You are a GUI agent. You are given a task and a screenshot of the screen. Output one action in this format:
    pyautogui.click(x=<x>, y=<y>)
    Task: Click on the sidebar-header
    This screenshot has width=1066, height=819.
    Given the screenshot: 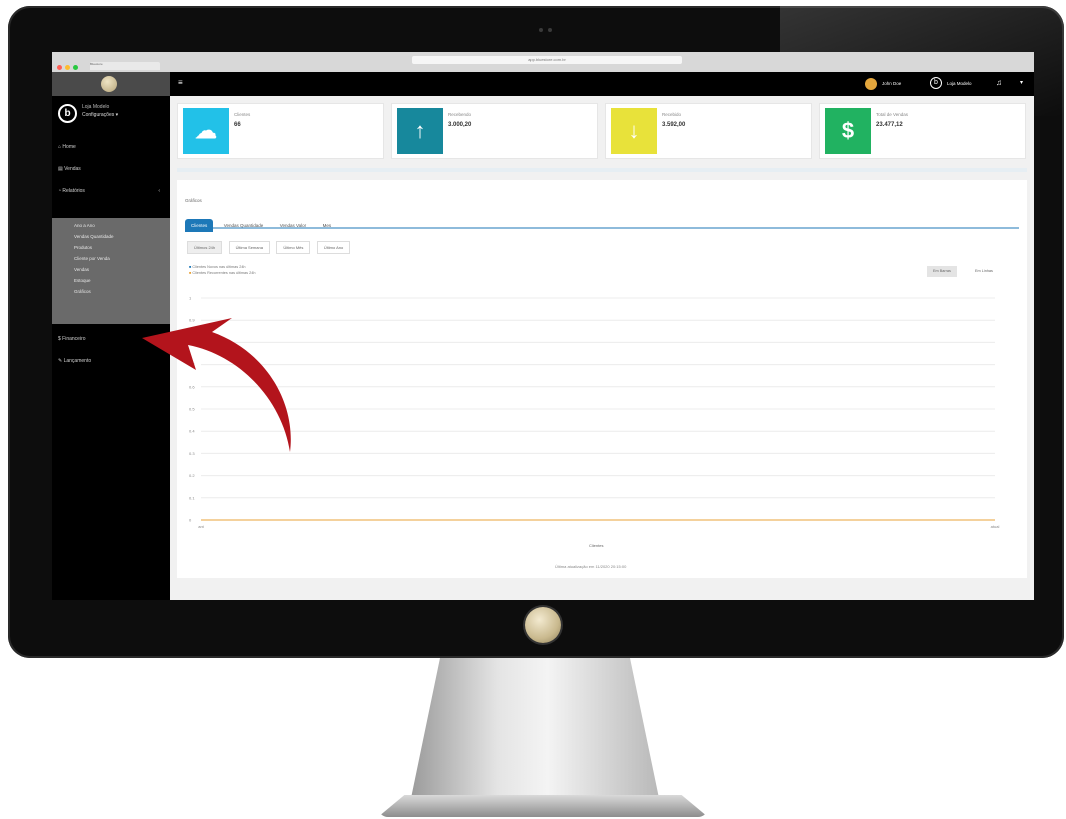 What is the action you would take?
    pyautogui.click(x=111, y=84)
    